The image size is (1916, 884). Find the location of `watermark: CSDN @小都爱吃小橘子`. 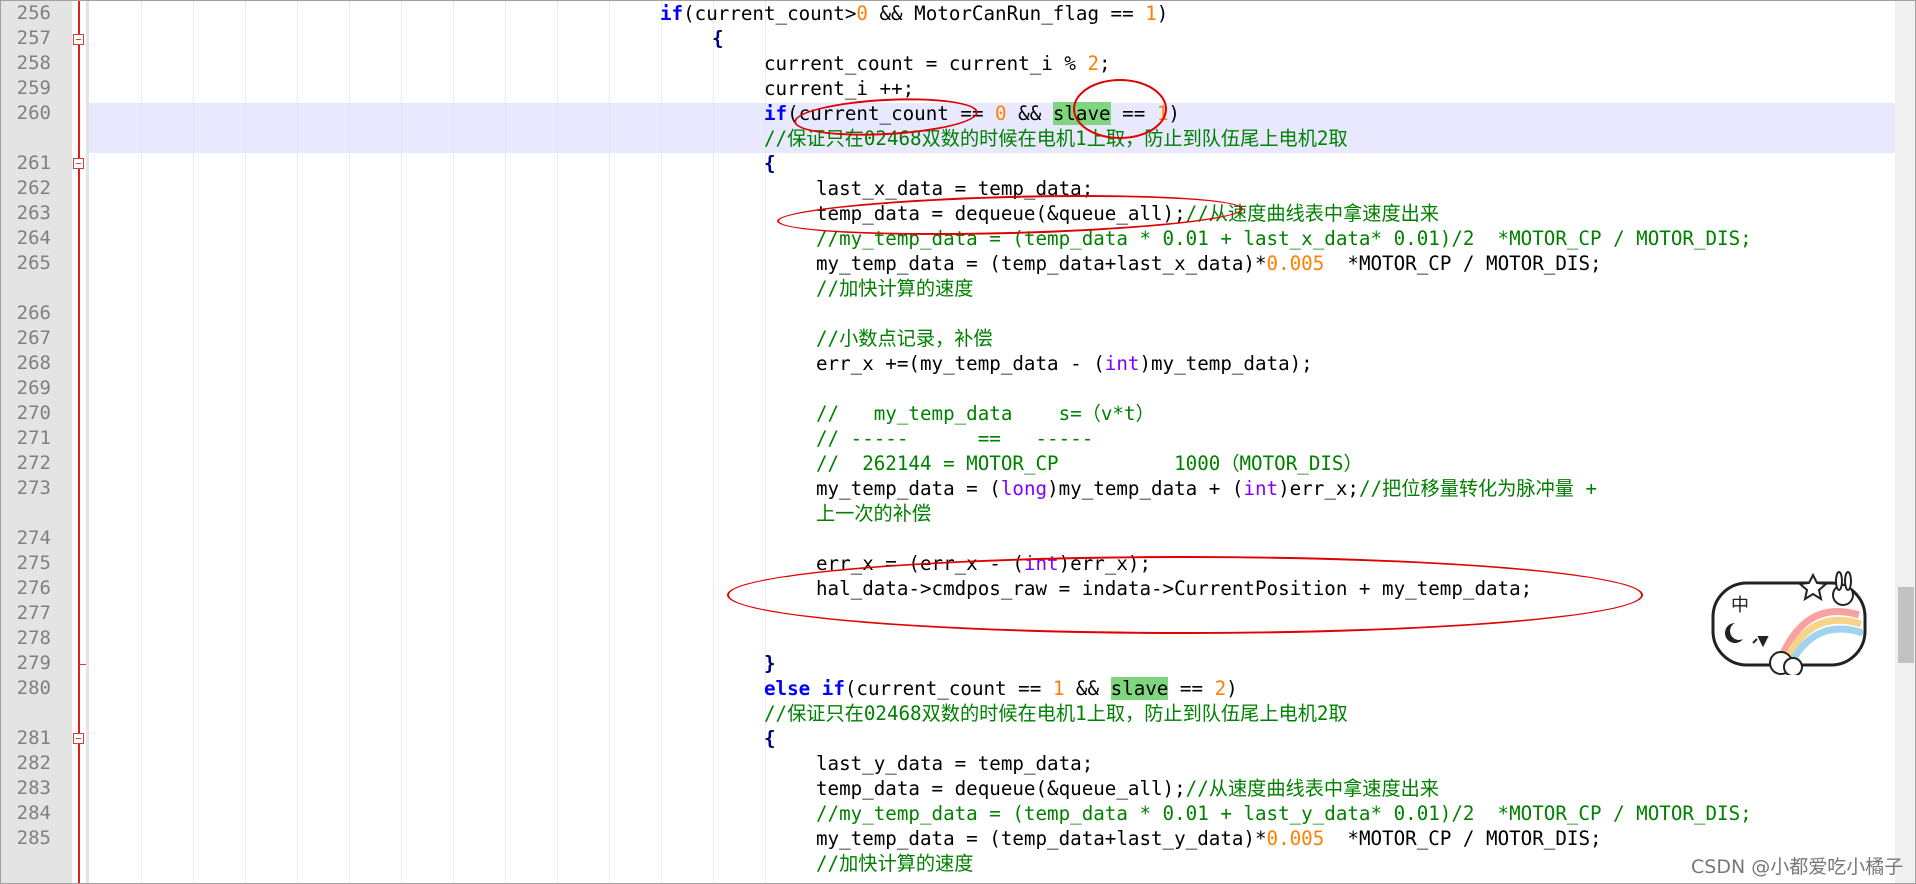

watermark: CSDN @小都爱吃小橘子 is located at coordinates (1797, 867).